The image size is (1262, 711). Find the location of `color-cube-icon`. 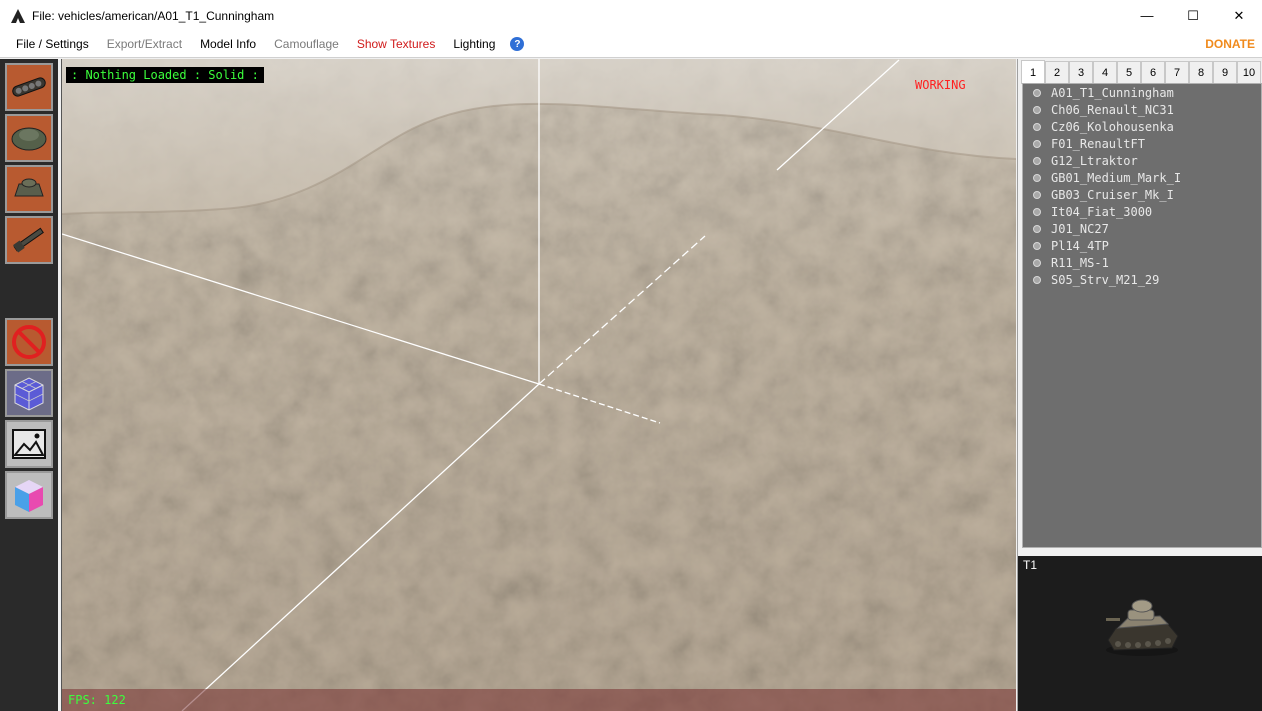

color-cube-icon is located at coordinates (29, 496).